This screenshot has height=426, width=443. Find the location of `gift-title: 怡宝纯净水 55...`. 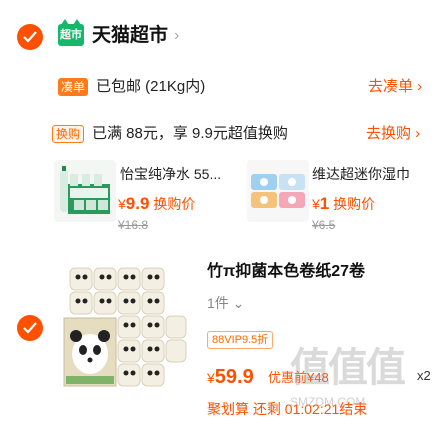

gift-title: 怡宝纯净水 55... is located at coordinates (170, 174).